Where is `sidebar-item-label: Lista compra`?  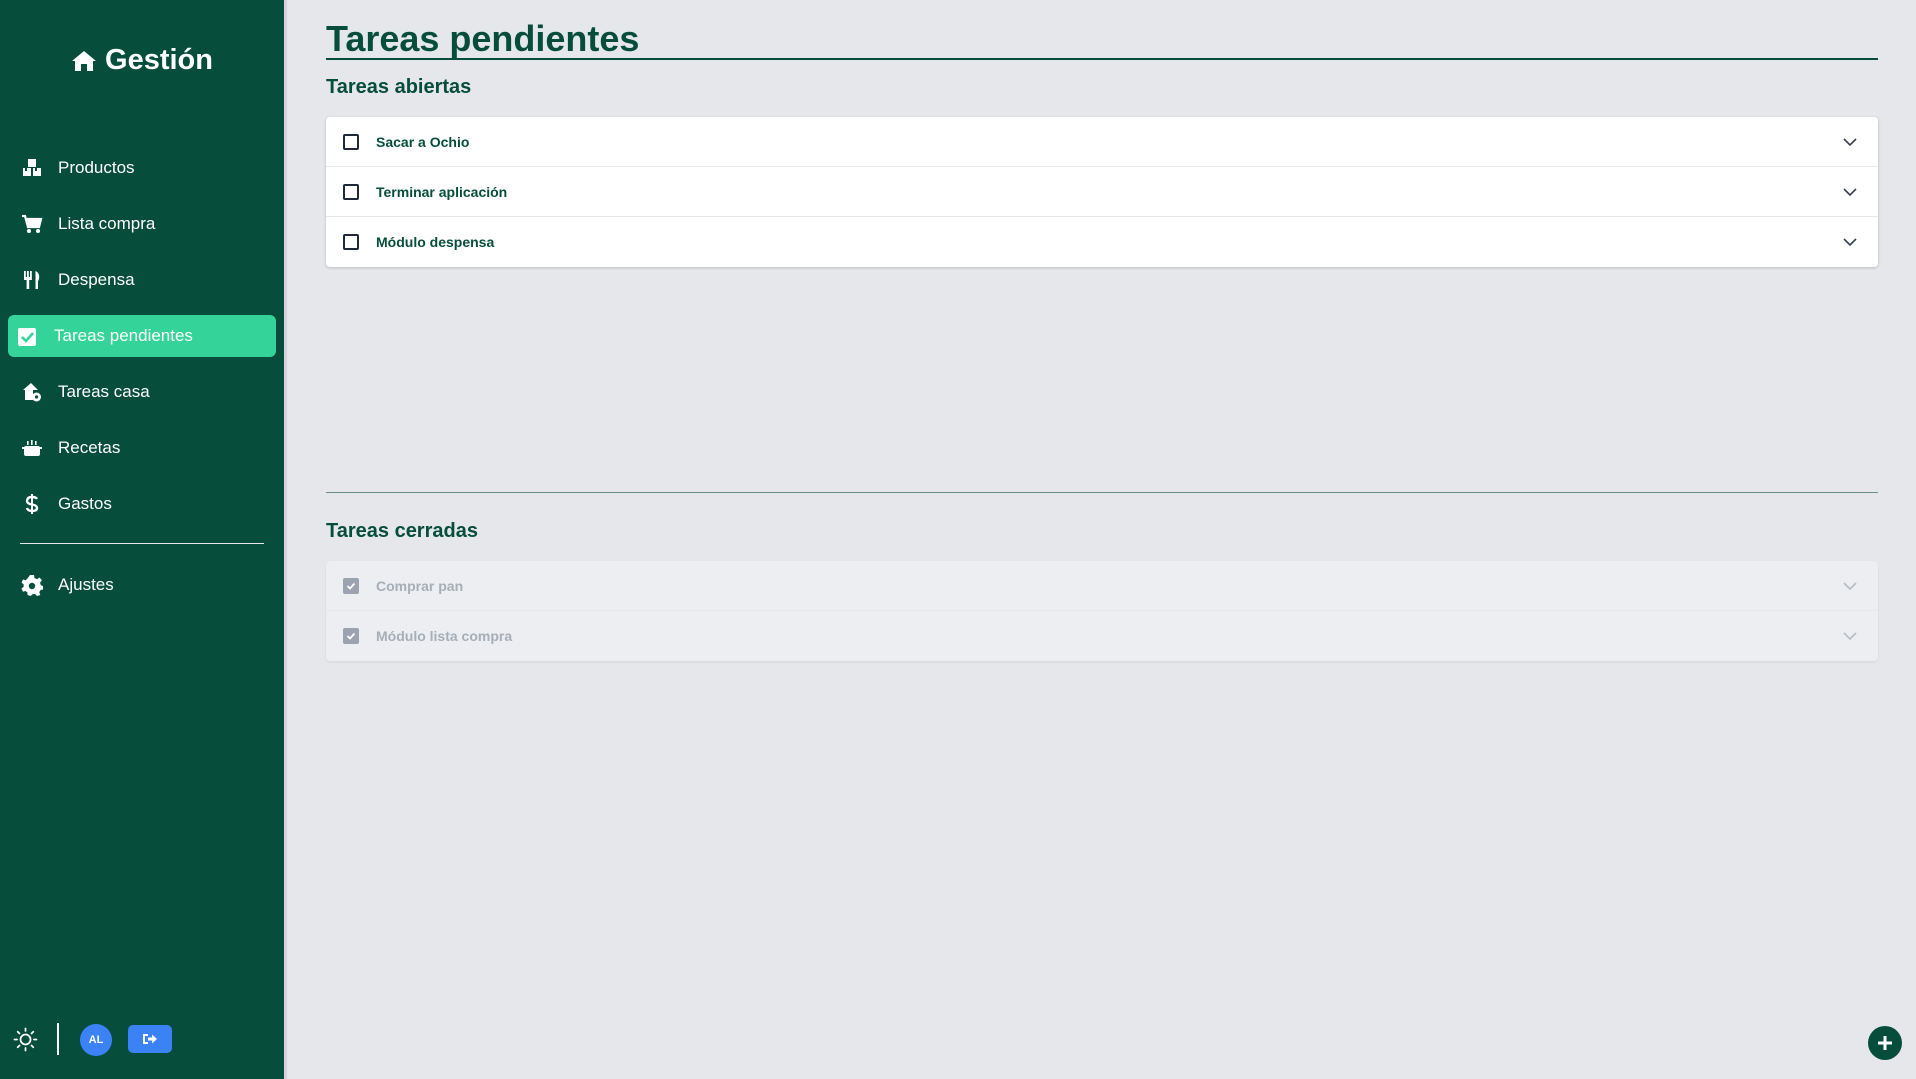
sidebar-item-label: Lista compra is located at coordinates (107, 223).